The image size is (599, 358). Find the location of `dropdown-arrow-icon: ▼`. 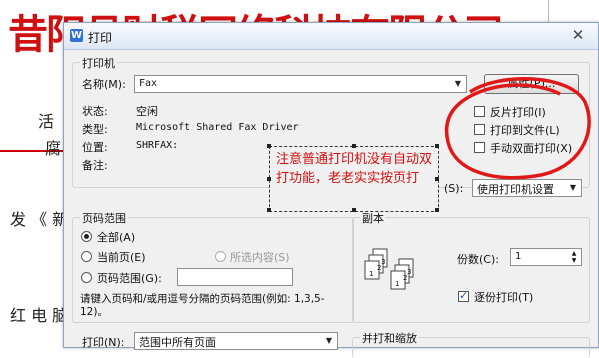

dropdown-arrow-icon: ▼ is located at coordinates (329, 340).